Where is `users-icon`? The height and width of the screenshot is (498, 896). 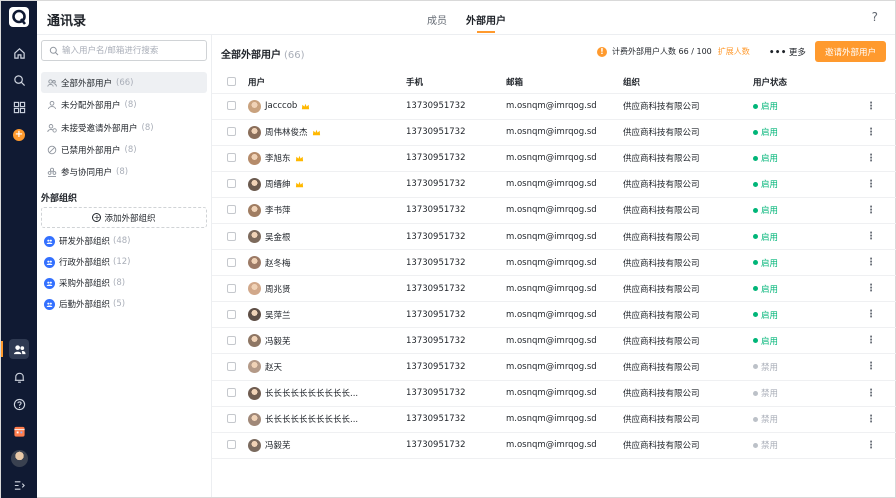
users-icon is located at coordinates (52, 172).